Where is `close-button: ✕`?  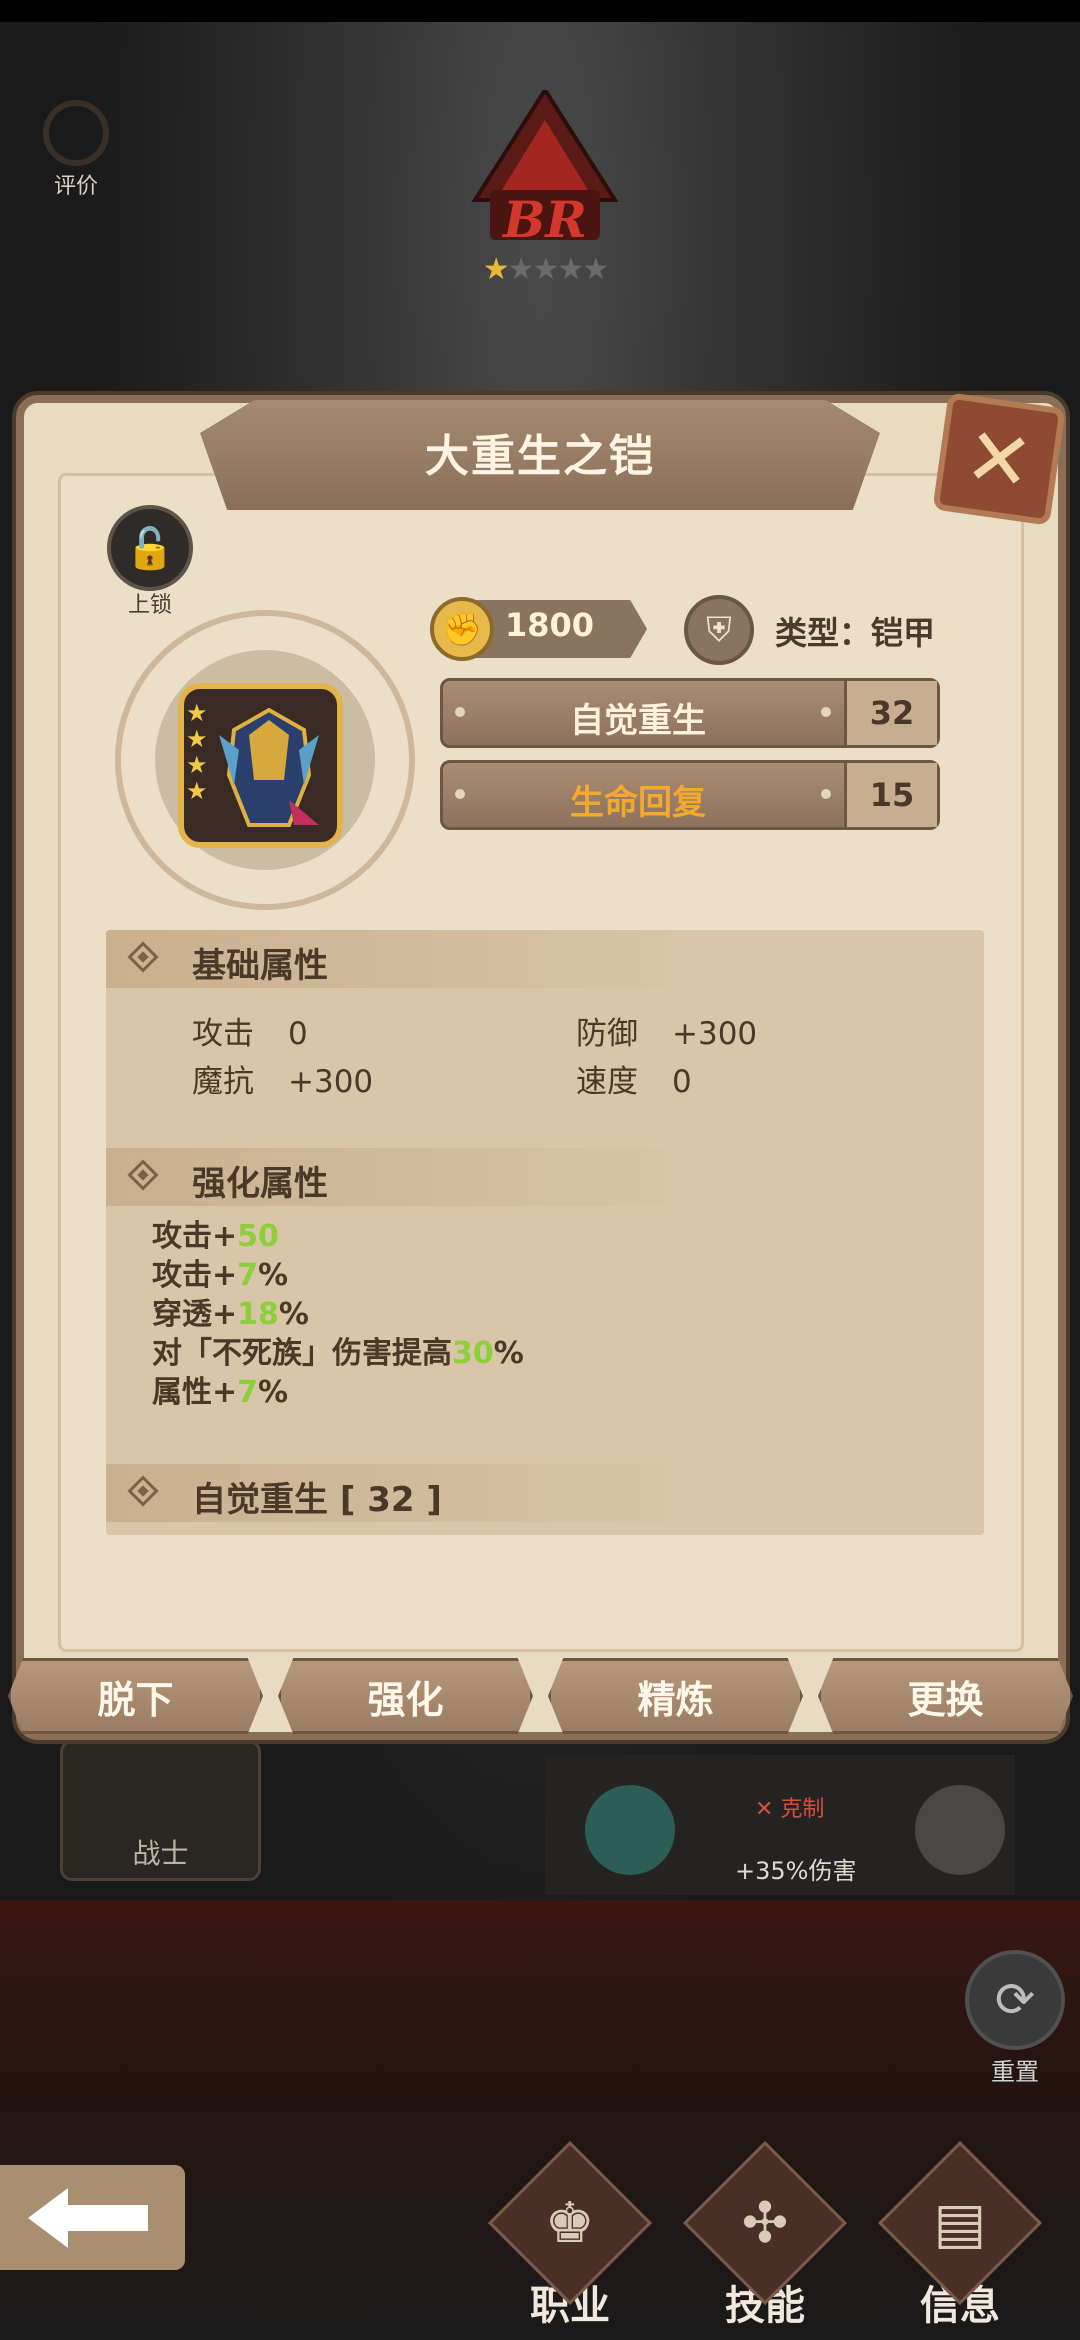
close-button: ✕ is located at coordinates (999, 459).